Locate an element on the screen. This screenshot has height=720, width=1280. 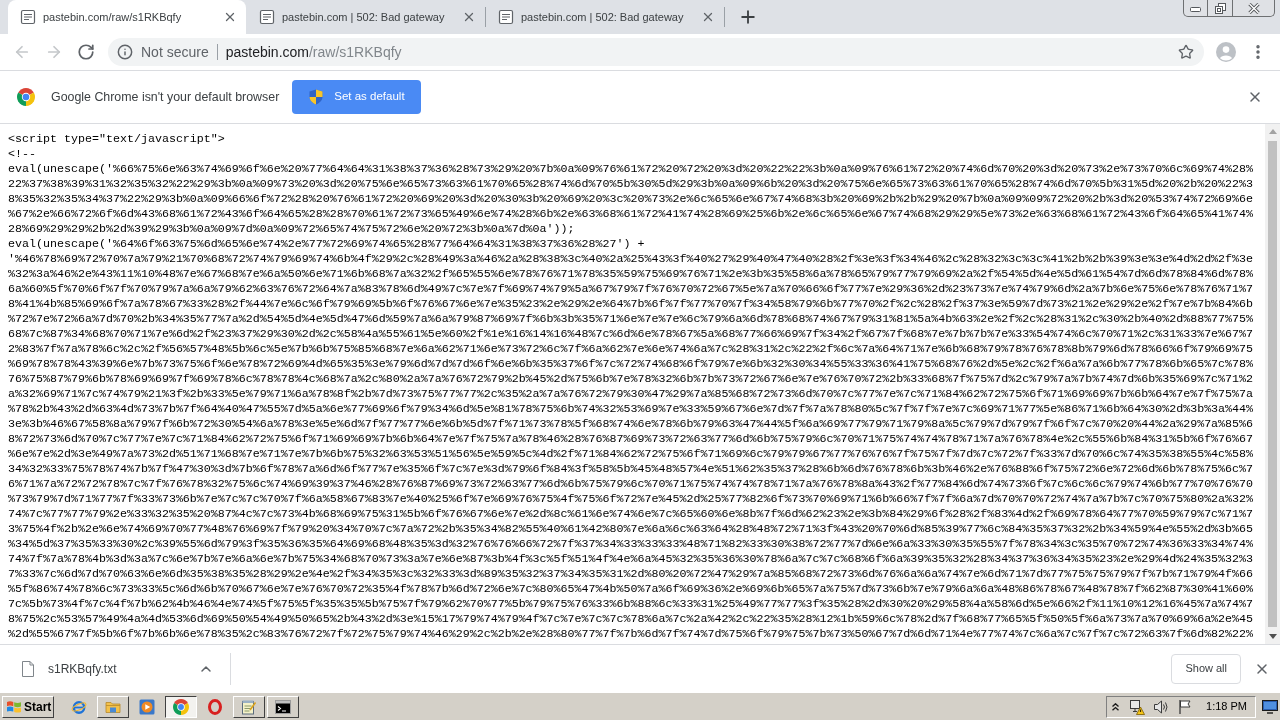
security-status: Not secure is located at coordinates (175, 52).